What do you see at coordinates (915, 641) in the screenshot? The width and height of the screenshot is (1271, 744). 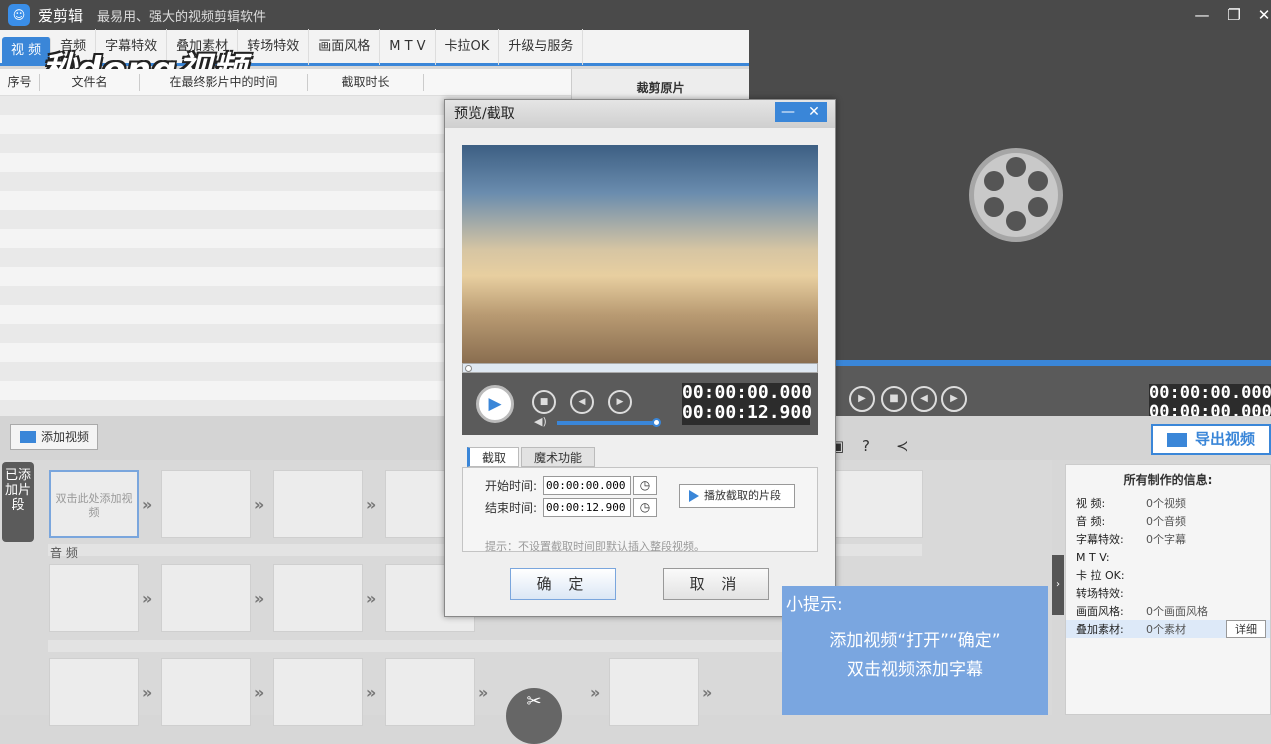 I see `tip-line-1: 添加视频“打开”“确定”` at bounding box center [915, 641].